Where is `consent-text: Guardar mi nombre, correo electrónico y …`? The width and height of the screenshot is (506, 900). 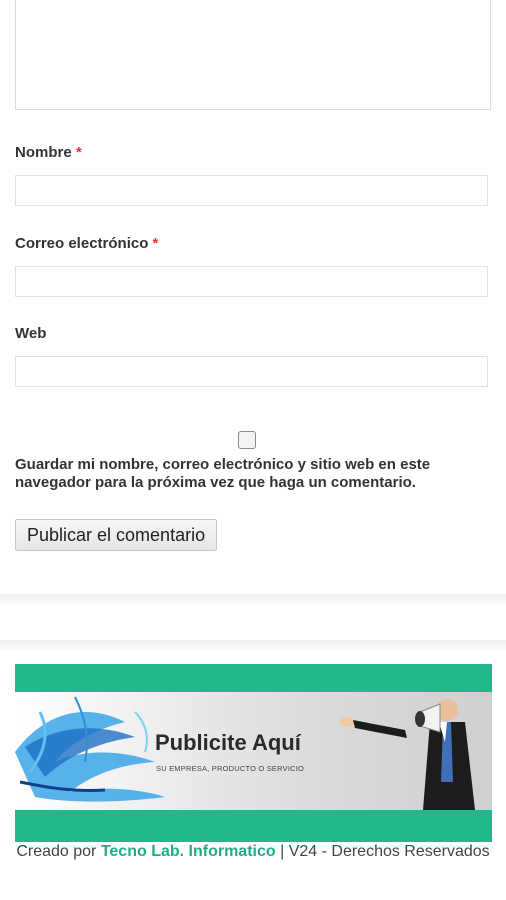 consent-text: Guardar mi nombre, correo electrónico y … is located at coordinates (223, 473).